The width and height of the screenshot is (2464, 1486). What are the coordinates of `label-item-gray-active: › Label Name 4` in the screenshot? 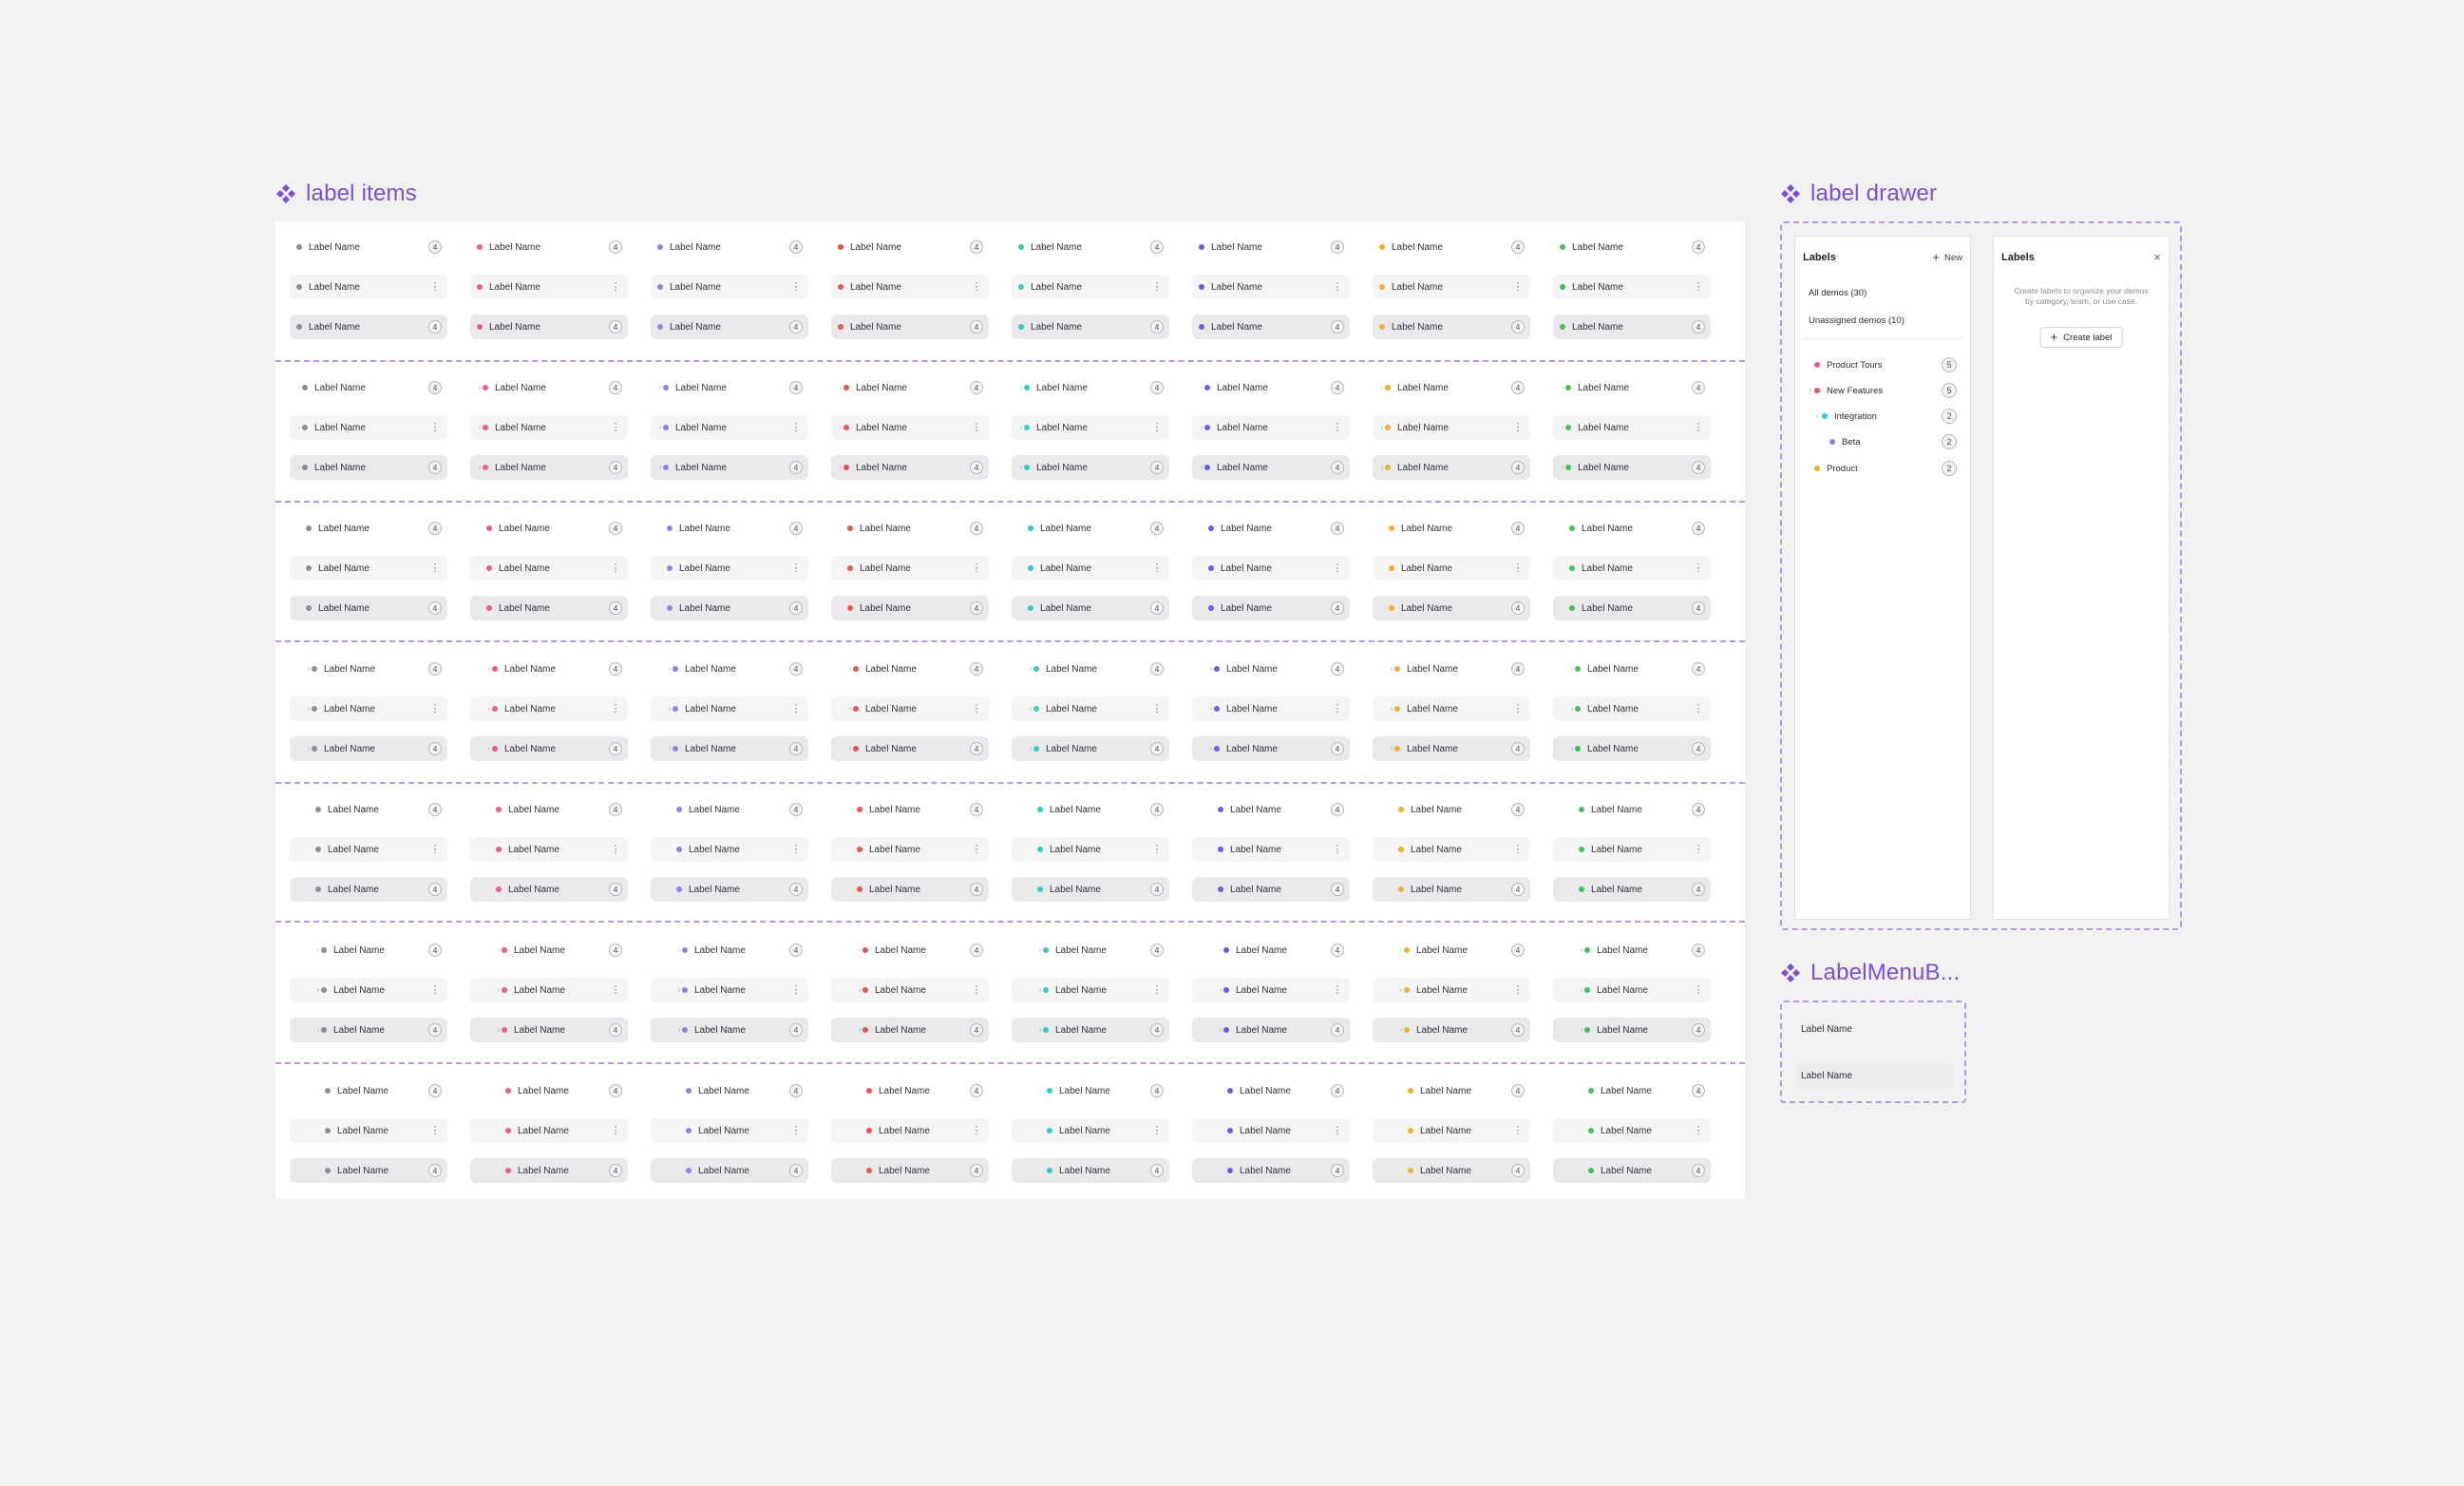 It's located at (368, 468).